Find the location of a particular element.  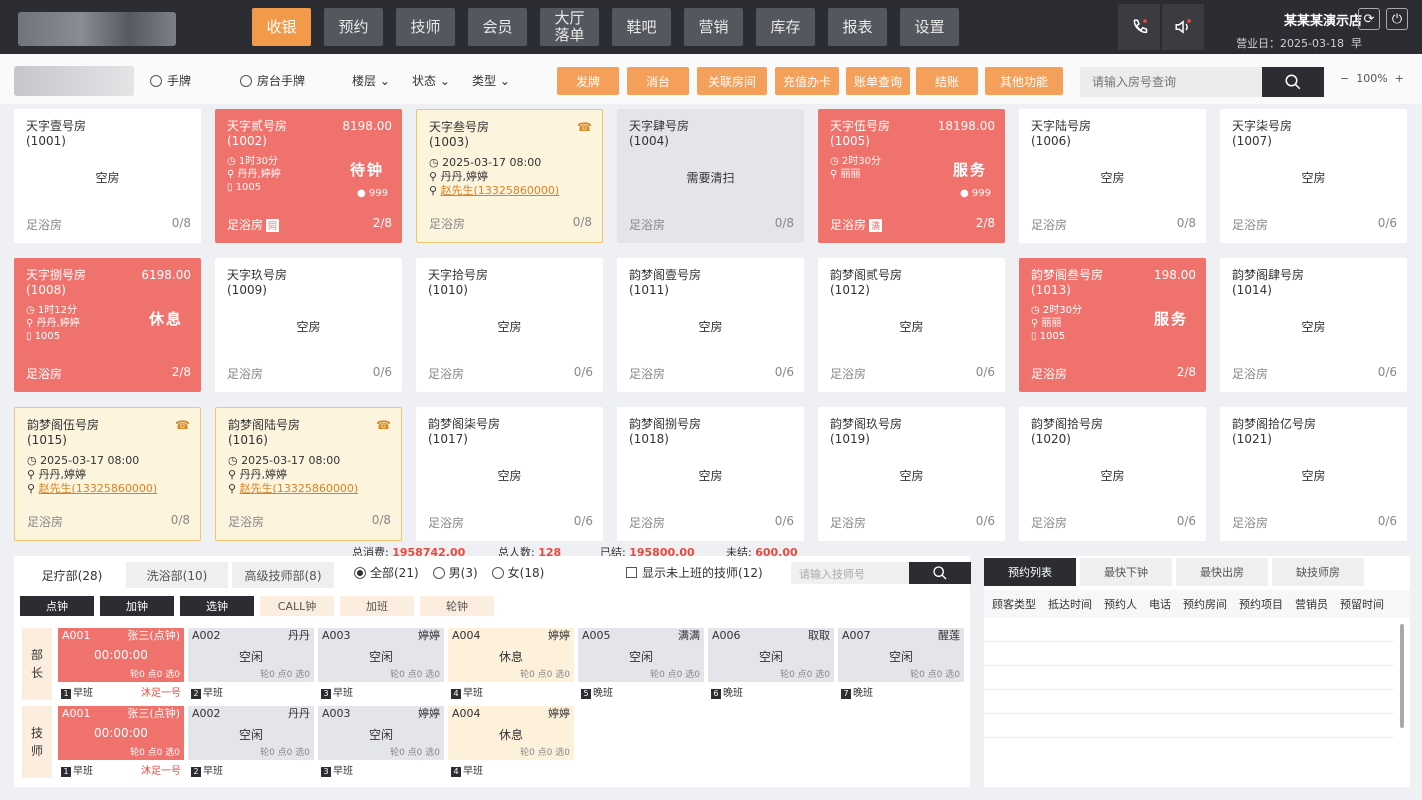

tech-card: A007 醒莲 空闲 轮0 点0 选0 7 晚班 is located at coordinates (901, 664).